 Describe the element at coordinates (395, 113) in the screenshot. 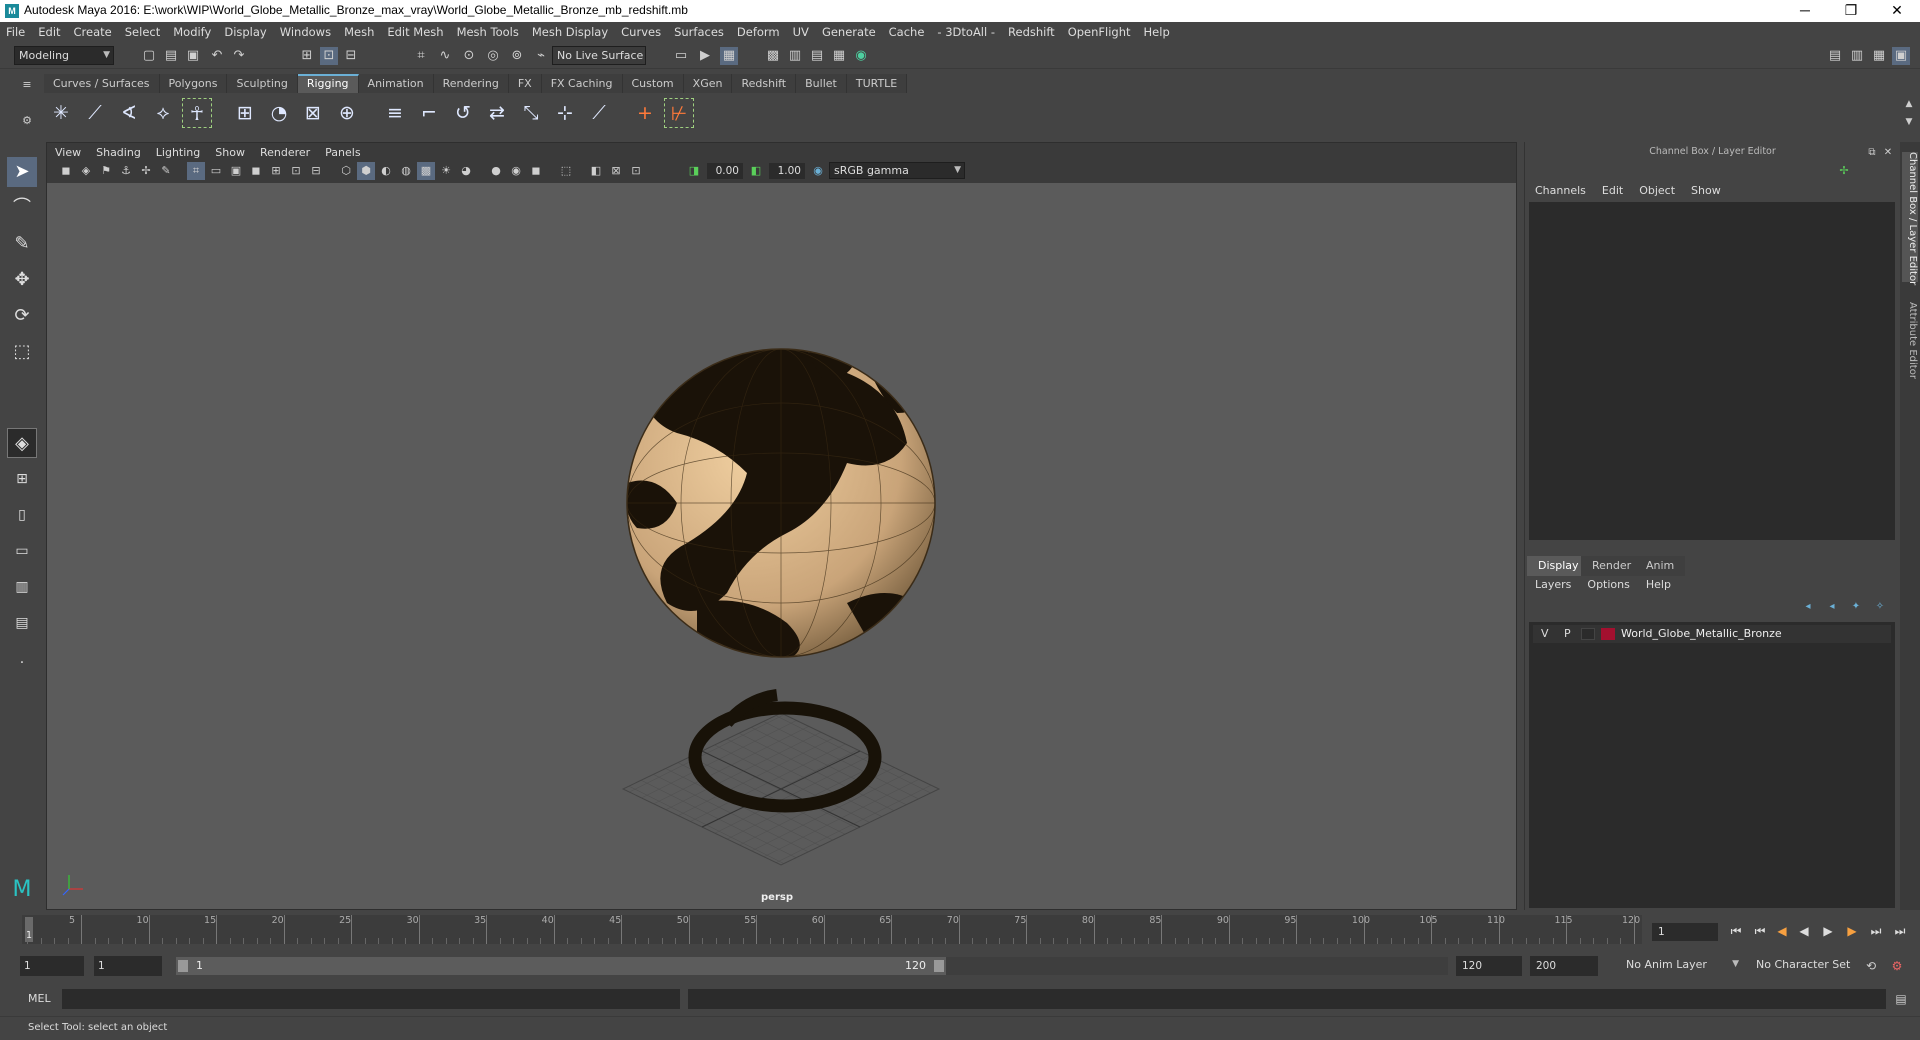

I see `paint-weights-icon: ≡` at that location.